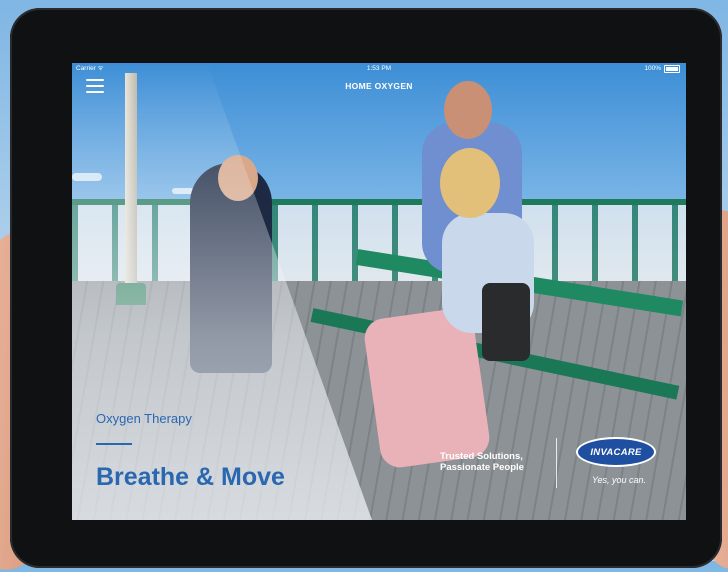 This screenshot has width=728, height=572. I want to click on invacare-logo: INVACARE, so click(617, 453).